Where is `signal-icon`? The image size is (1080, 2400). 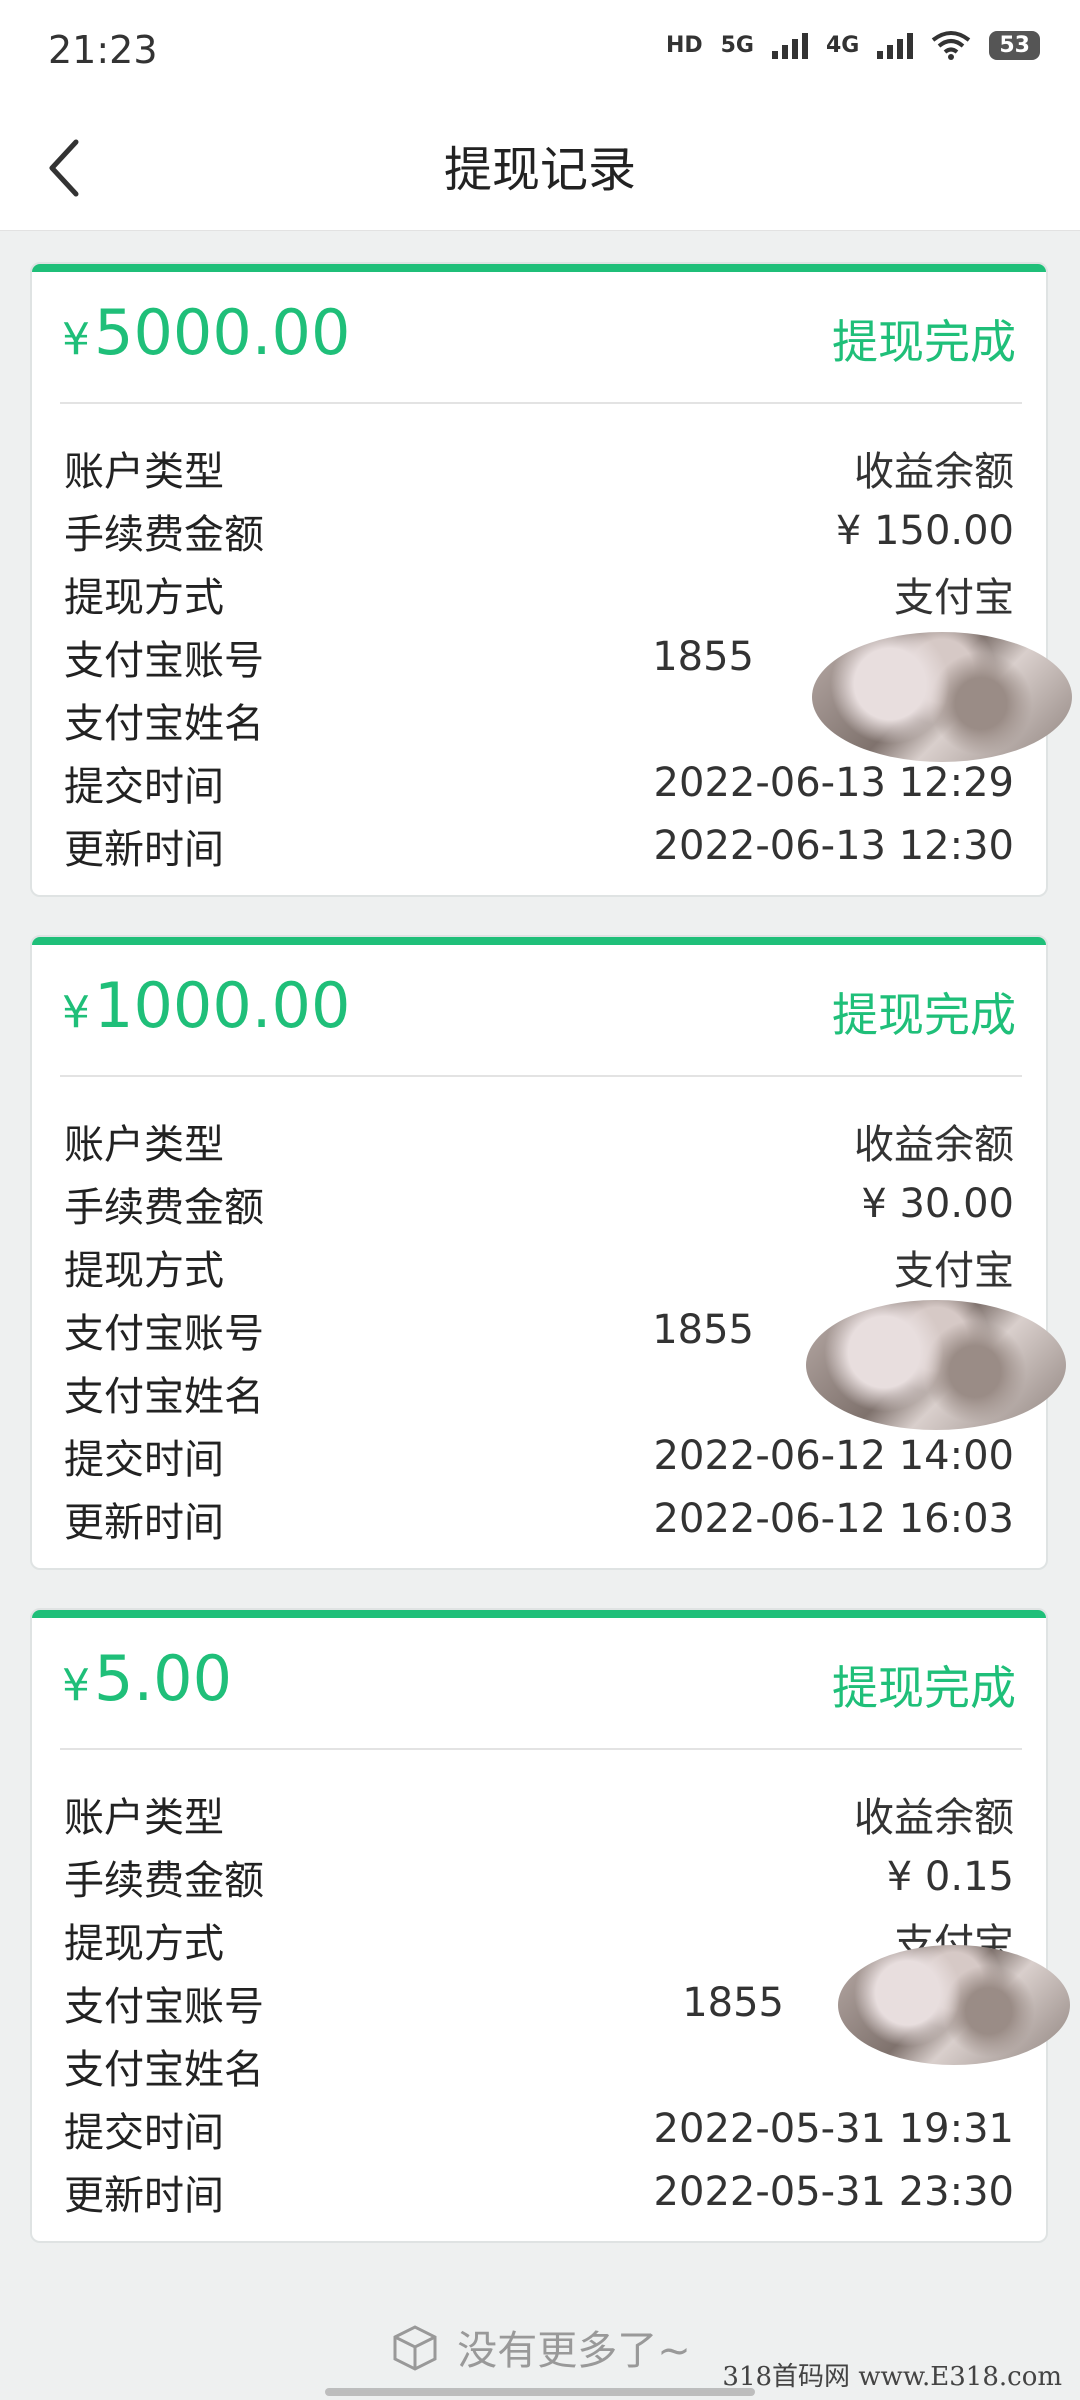 signal-icon is located at coordinates (790, 45).